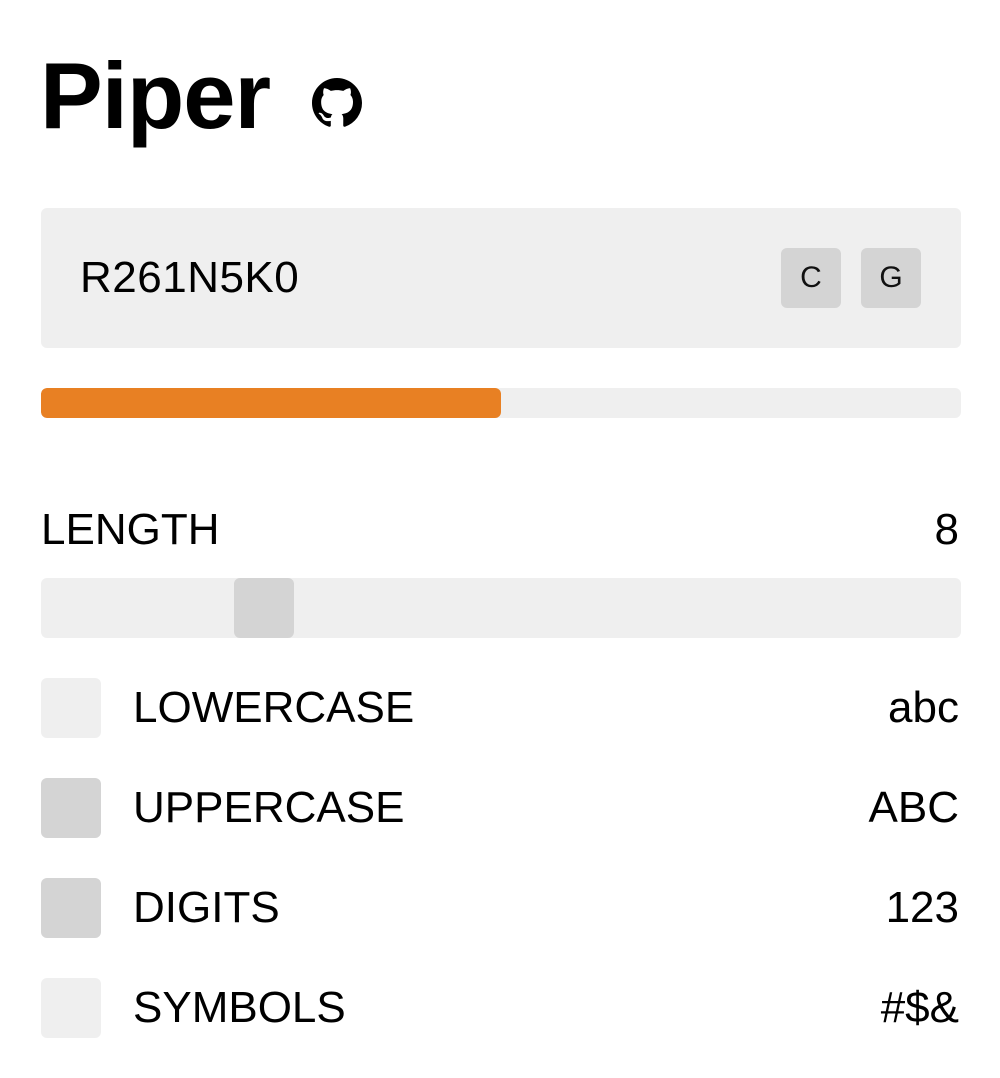  Describe the element at coordinates (71, 1008) in the screenshot. I see `symbols-checkbox` at that location.